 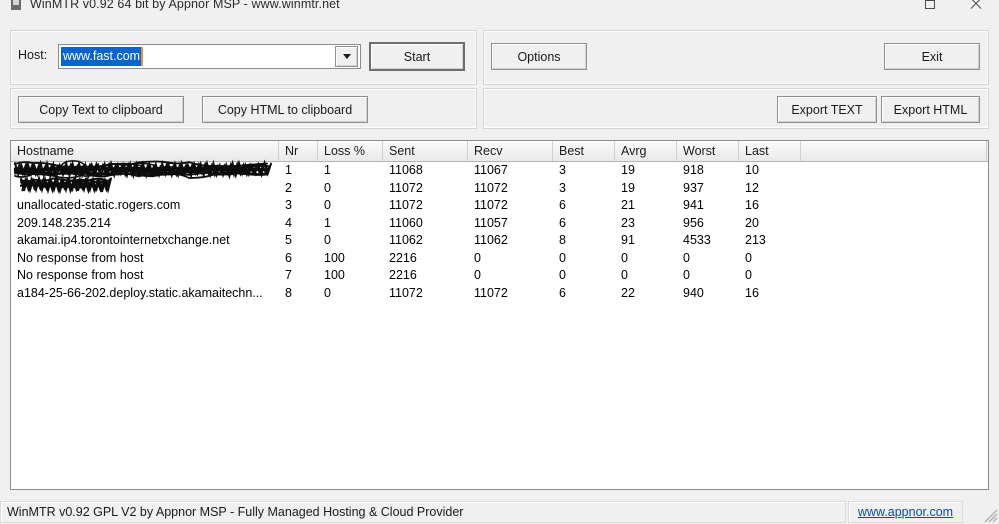 I want to click on cell-sent: 11062, so click(x=406, y=240).